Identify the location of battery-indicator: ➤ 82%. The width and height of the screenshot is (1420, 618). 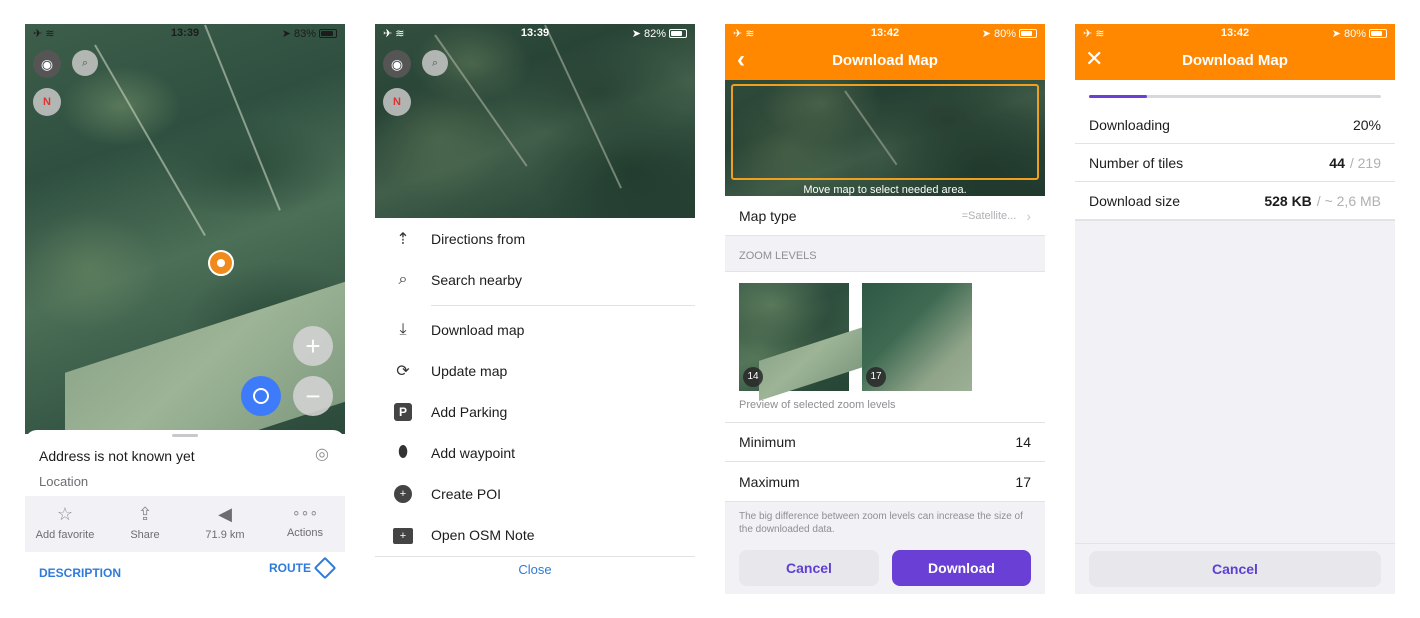
(659, 33).